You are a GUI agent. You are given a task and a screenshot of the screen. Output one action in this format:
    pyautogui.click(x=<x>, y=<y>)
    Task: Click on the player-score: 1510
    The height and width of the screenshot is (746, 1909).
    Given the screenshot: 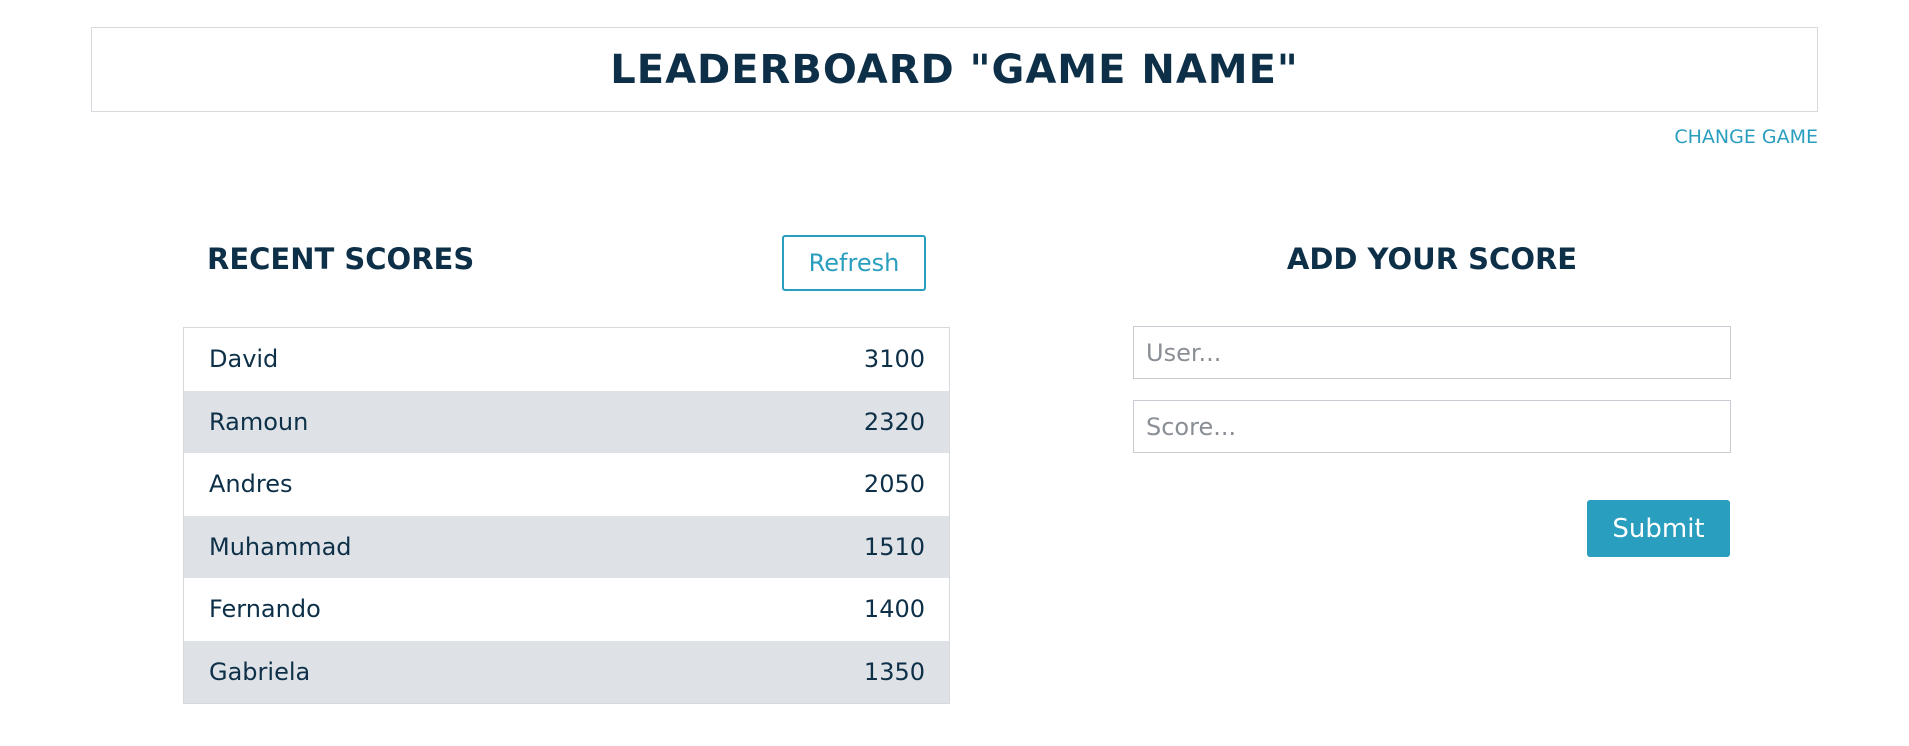 What is the action you would take?
    pyautogui.click(x=894, y=546)
    